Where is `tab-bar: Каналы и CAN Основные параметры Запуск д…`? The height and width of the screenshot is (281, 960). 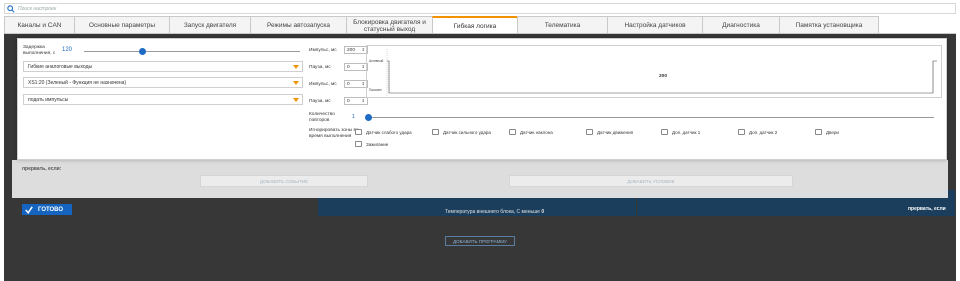 tab-bar: Каналы и CAN Основные параметры Запуск д… is located at coordinates (441, 25).